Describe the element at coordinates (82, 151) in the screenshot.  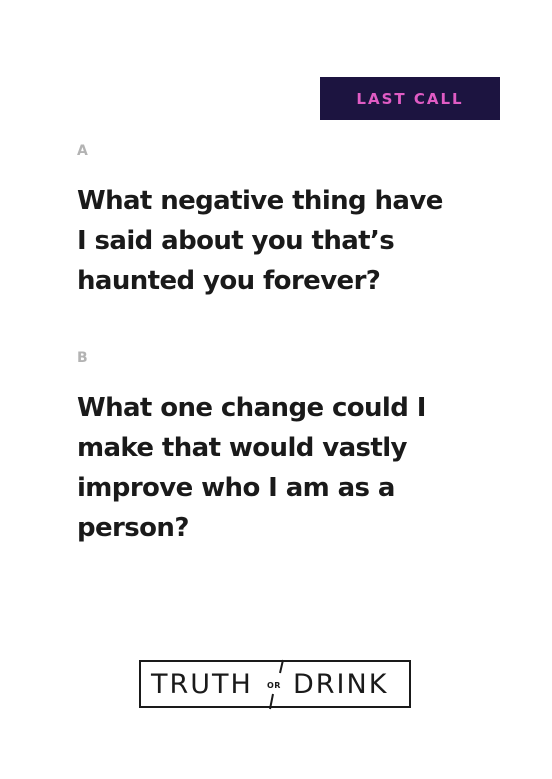
I see `option-a-letter: A` at that location.